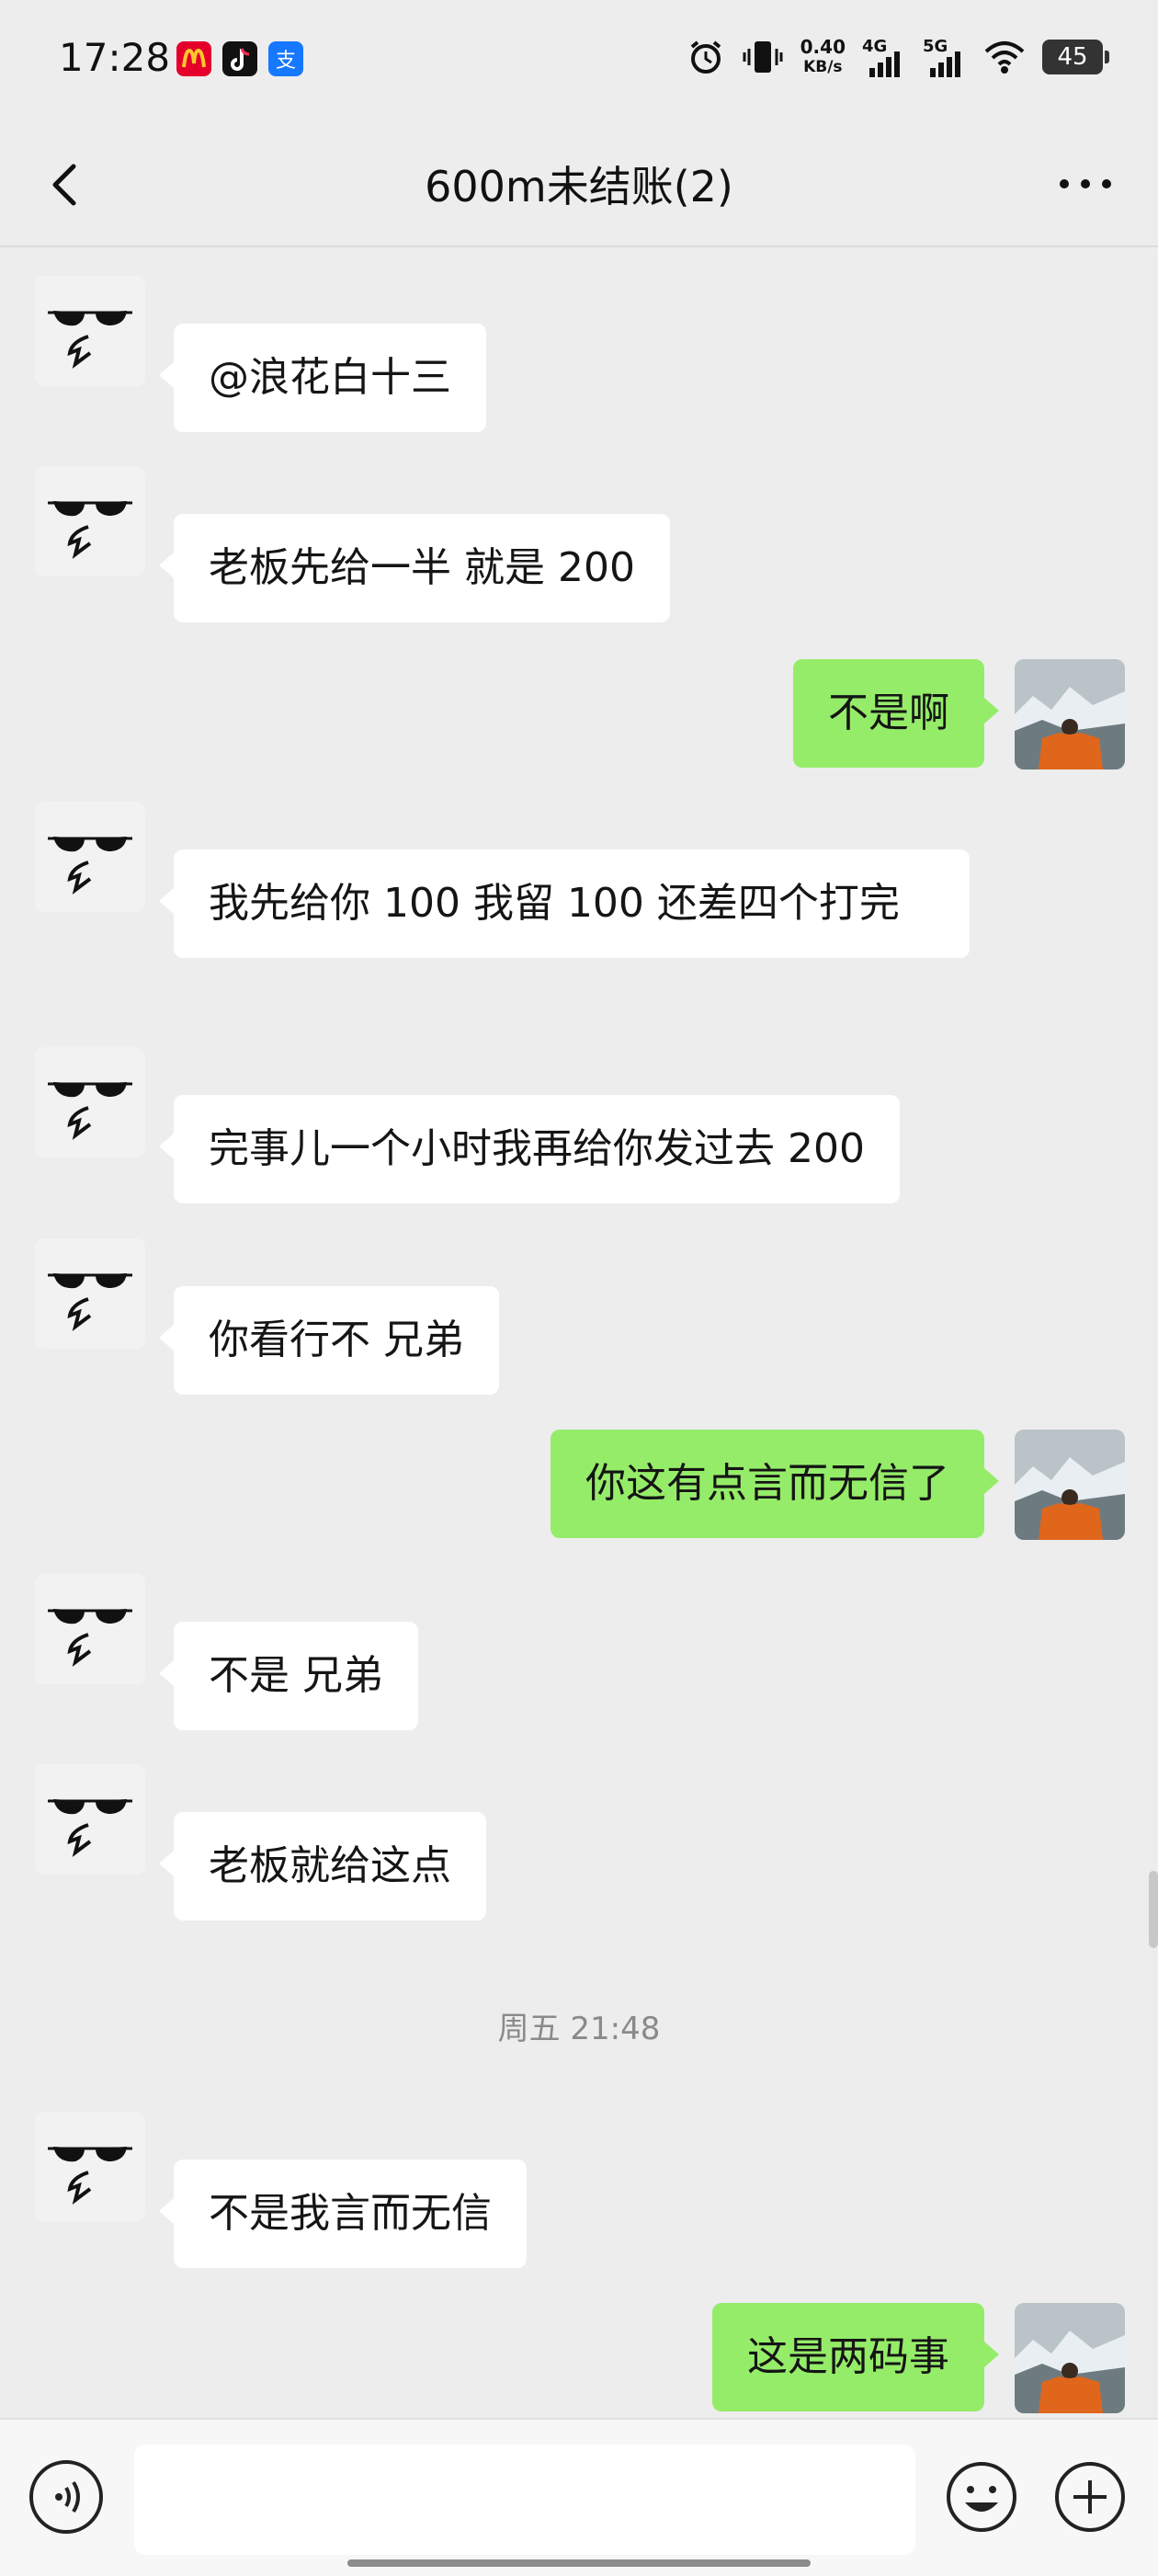 Image resolution: width=1158 pixels, height=2576 pixels. What do you see at coordinates (1090, 2497) in the screenshot?
I see `plus-icon` at bounding box center [1090, 2497].